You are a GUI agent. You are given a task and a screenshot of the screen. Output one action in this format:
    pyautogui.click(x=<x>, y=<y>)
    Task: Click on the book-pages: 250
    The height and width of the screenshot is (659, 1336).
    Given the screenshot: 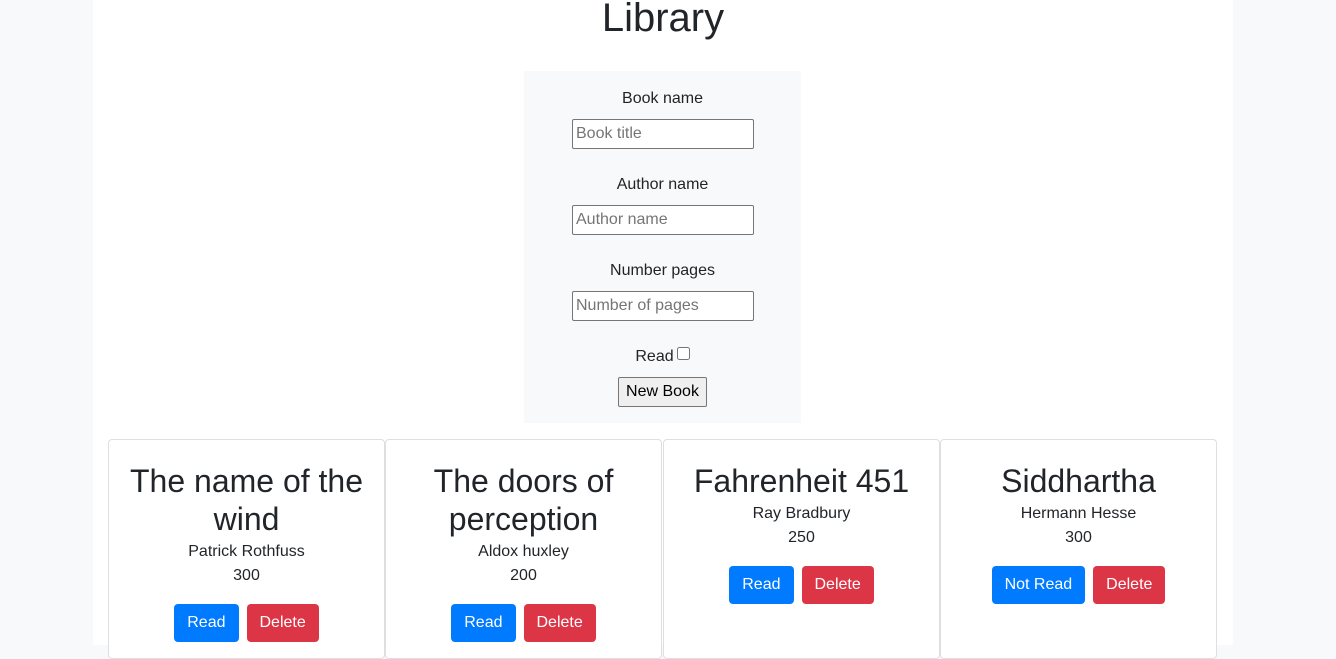 What is the action you would take?
    pyautogui.click(x=801, y=537)
    